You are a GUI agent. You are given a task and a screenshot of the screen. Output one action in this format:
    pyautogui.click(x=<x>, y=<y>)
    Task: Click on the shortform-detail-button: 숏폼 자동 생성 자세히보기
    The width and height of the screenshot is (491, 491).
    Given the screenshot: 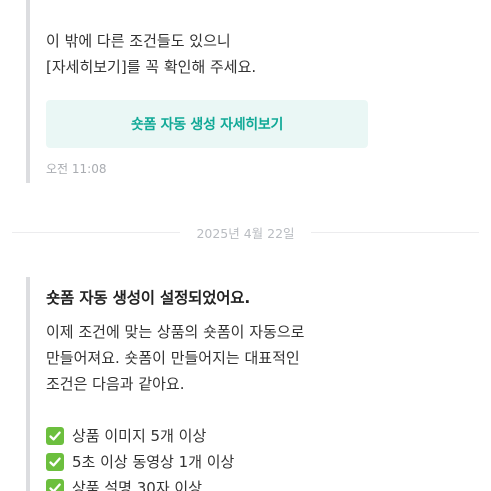 What is the action you would take?
    pyautogui.click(x=207, y=124)
    